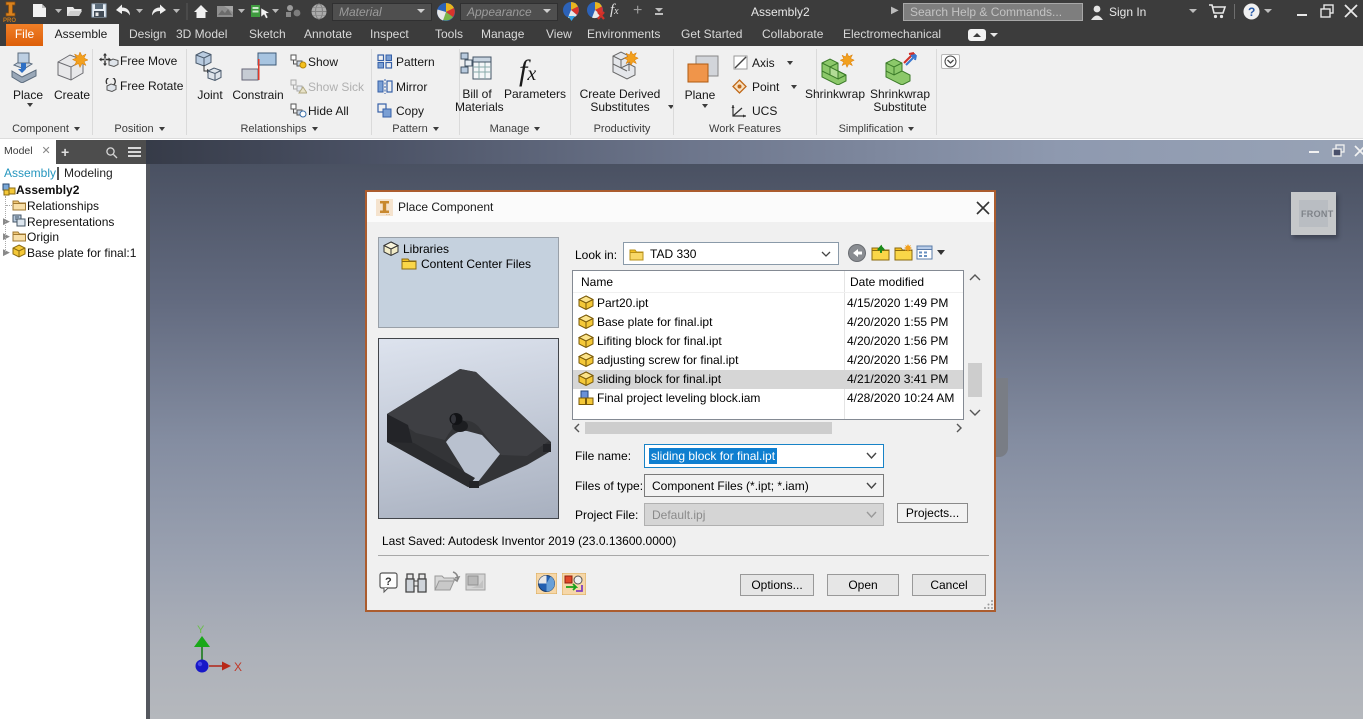  I want to click on svg-text: X, so click(238, 667).